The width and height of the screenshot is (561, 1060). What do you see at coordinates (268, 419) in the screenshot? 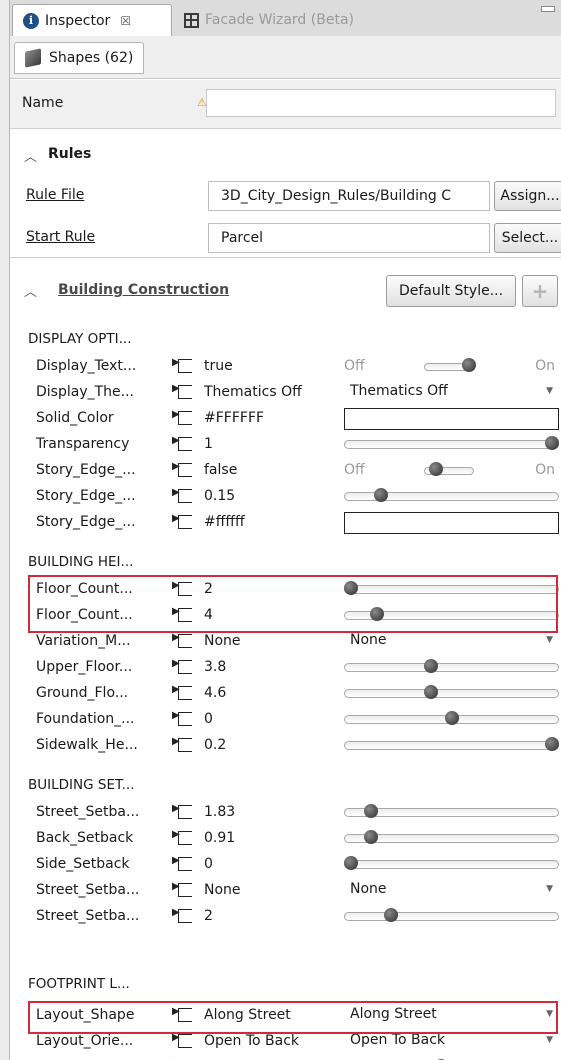
I see `attribute-value: #FFFFFF` at bounding box center [268, 419].